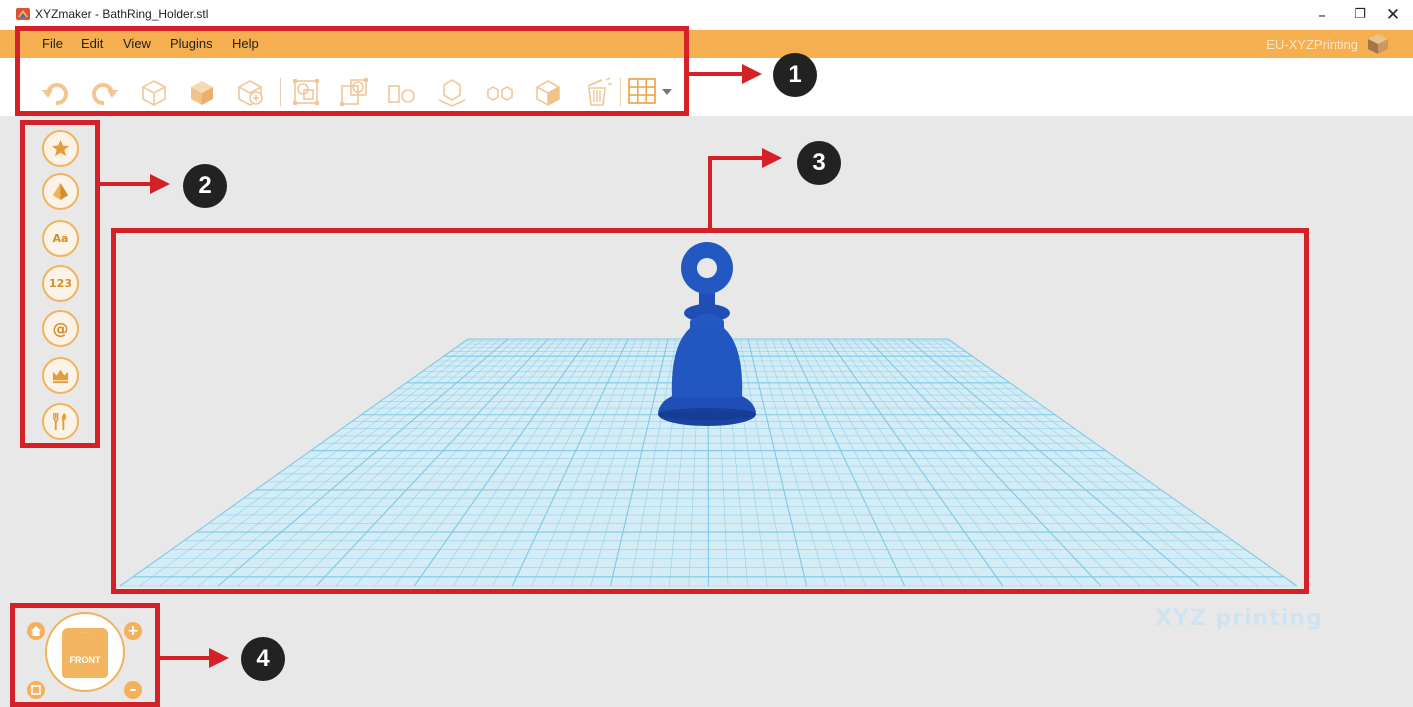  Describe the element at coordinates (23, 14) in the screenshot. I see `app-logo-icon` at that location.